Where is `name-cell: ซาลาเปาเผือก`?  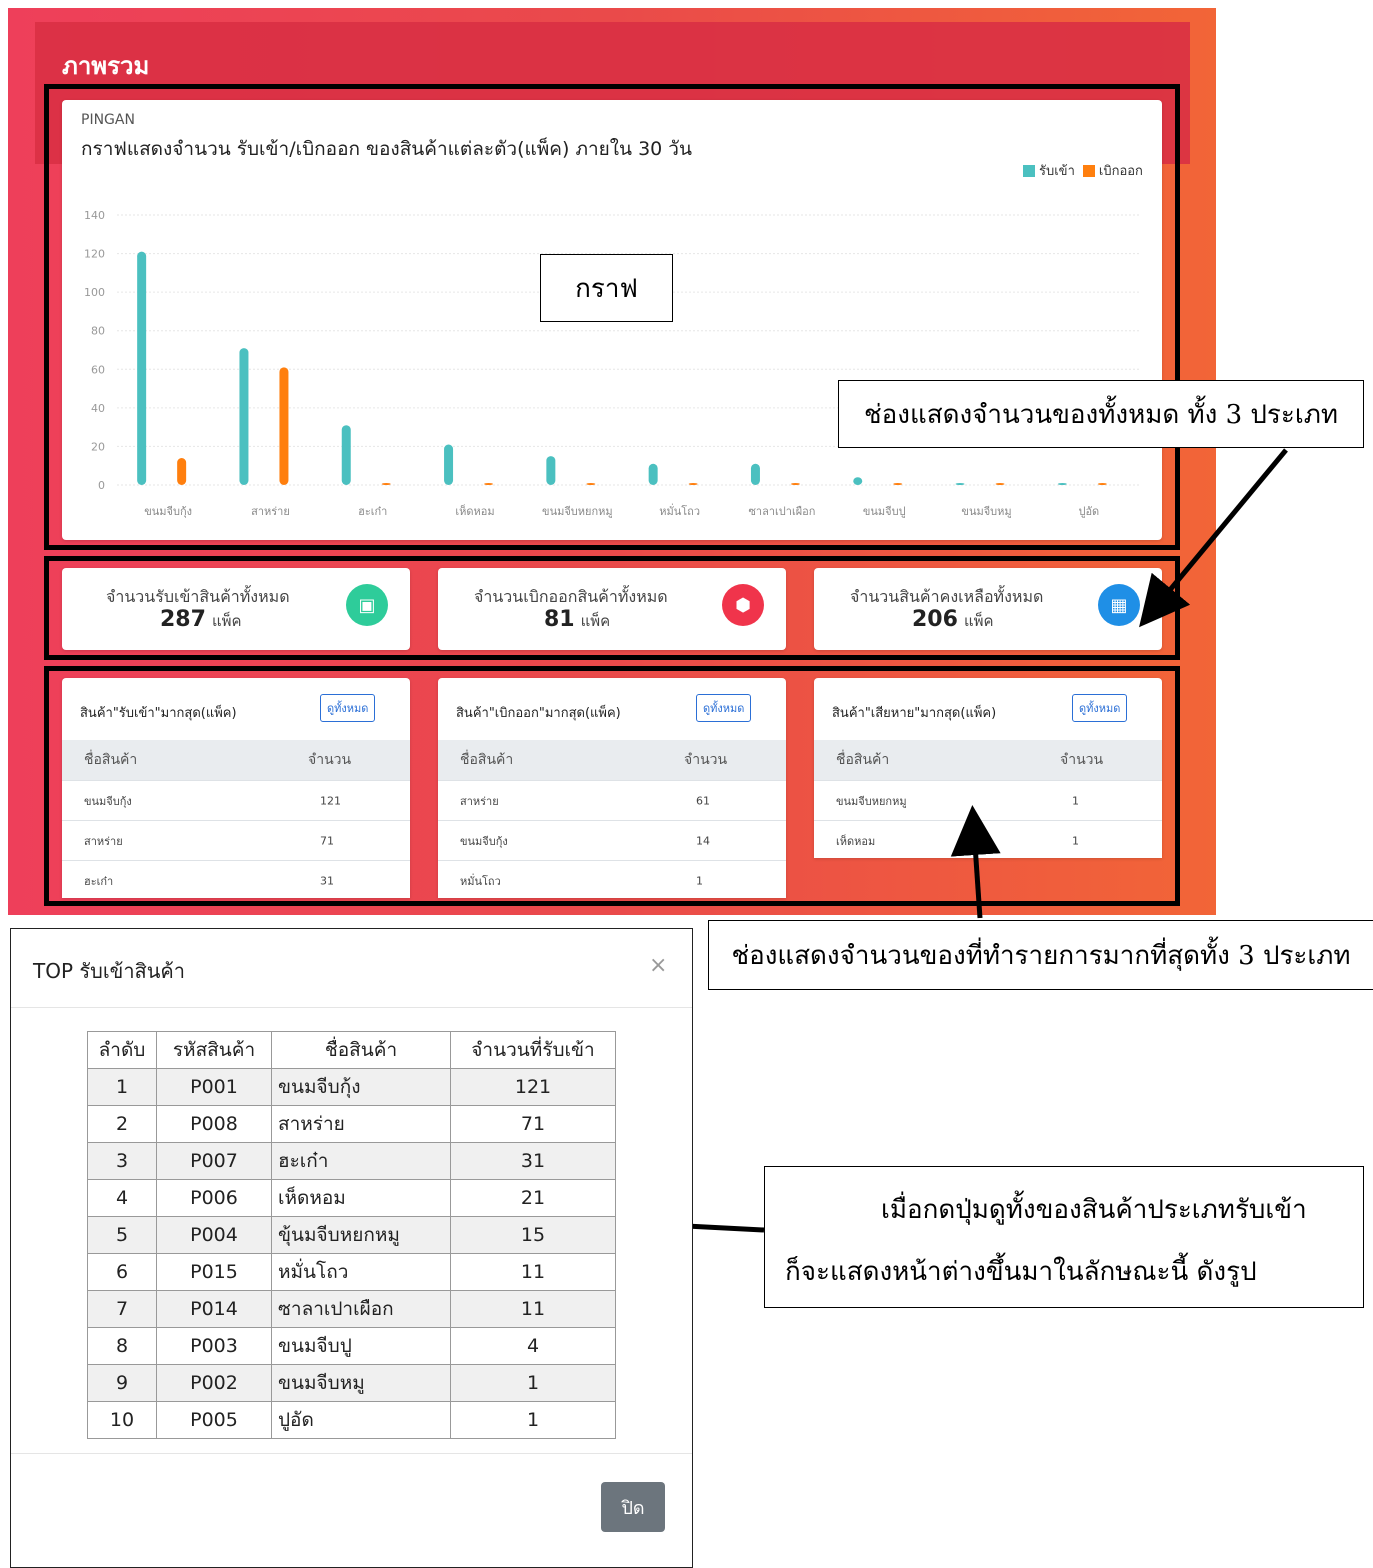 name-cell: ซาลาเปาเผือก is located at coordinates (361, 1309).